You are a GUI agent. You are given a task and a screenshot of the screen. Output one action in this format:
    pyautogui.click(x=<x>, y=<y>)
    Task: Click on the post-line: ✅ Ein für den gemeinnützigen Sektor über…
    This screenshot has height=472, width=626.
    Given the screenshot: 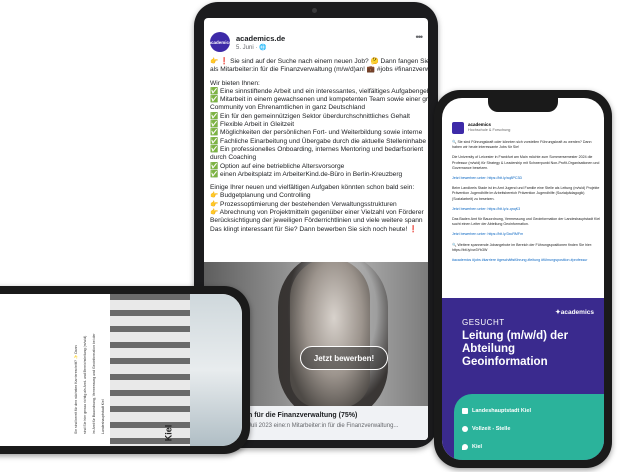 What is the action you would take?
    pyautogui.click(x=310, y=116)
    